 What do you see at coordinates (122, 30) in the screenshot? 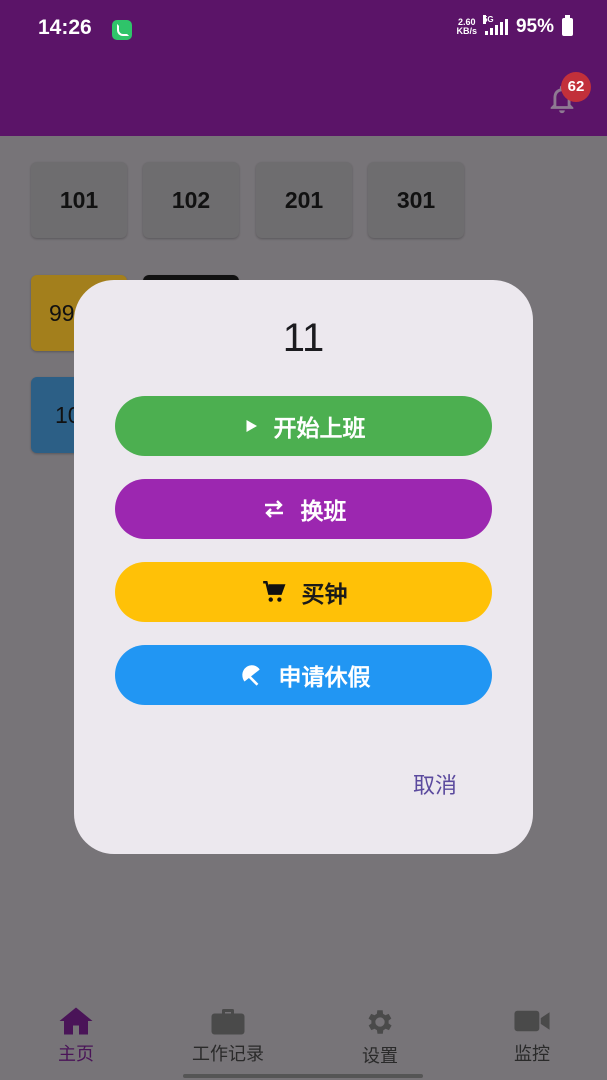
I see `call-notification-icon` at bounding box center [122, 30].